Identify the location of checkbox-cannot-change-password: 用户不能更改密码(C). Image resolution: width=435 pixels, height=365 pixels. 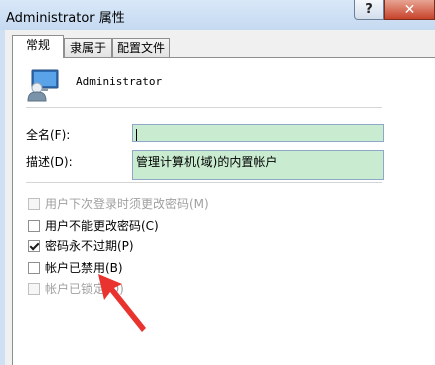
(93, 225).